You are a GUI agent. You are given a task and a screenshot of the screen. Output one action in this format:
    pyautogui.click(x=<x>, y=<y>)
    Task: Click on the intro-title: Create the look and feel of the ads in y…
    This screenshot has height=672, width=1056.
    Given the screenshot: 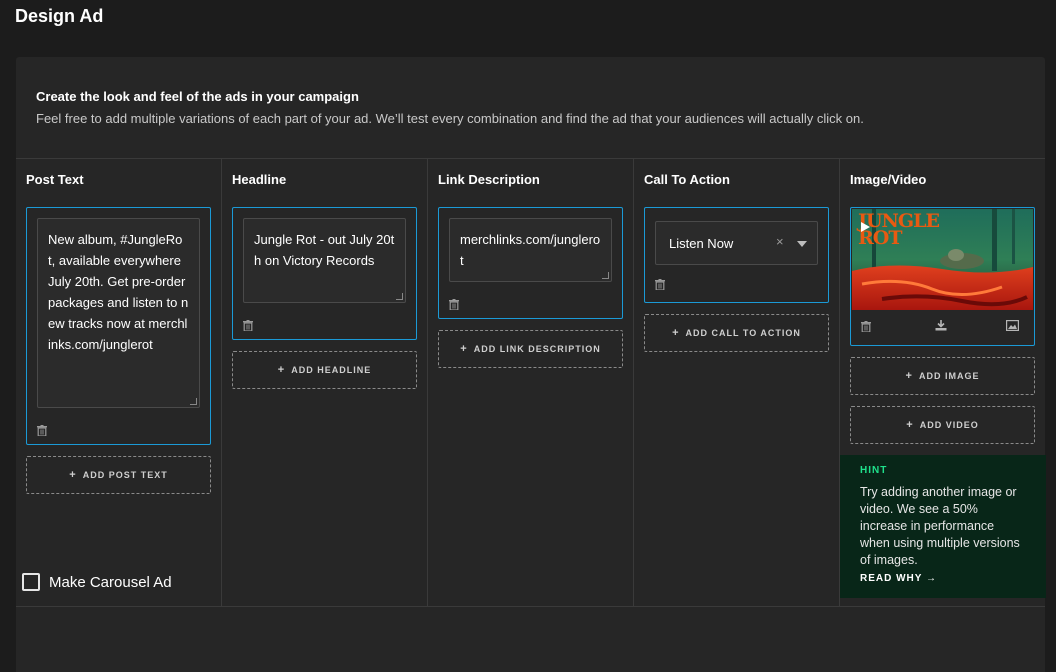 What is the action you would take?
    pyautogui.click(x=197, y=96)
    